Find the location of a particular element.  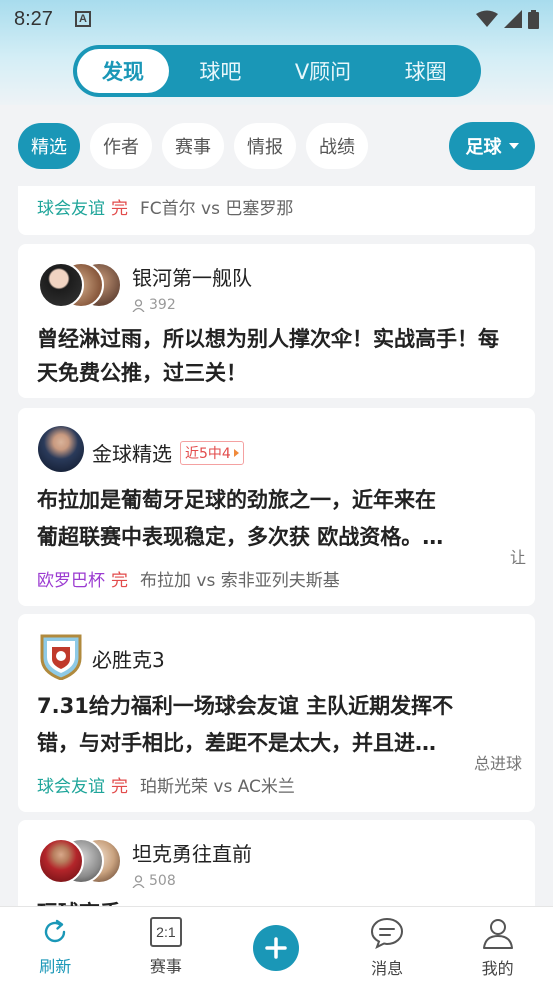

notification-icon: A is located at coordinates (82, 19).